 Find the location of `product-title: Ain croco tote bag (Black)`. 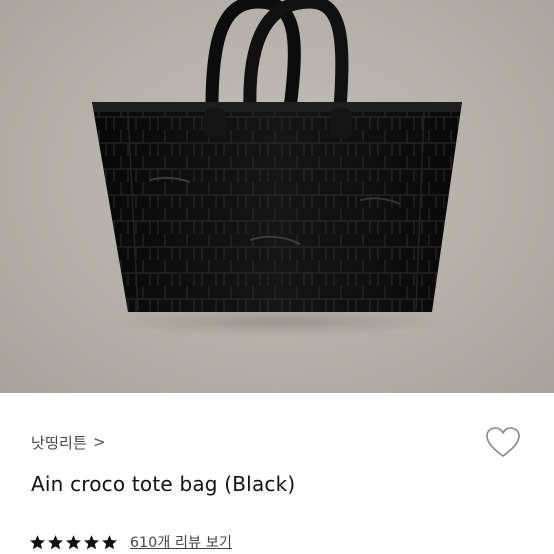

product-title: Ain croco tote bag (Black) is located at coordinates (163, 484).